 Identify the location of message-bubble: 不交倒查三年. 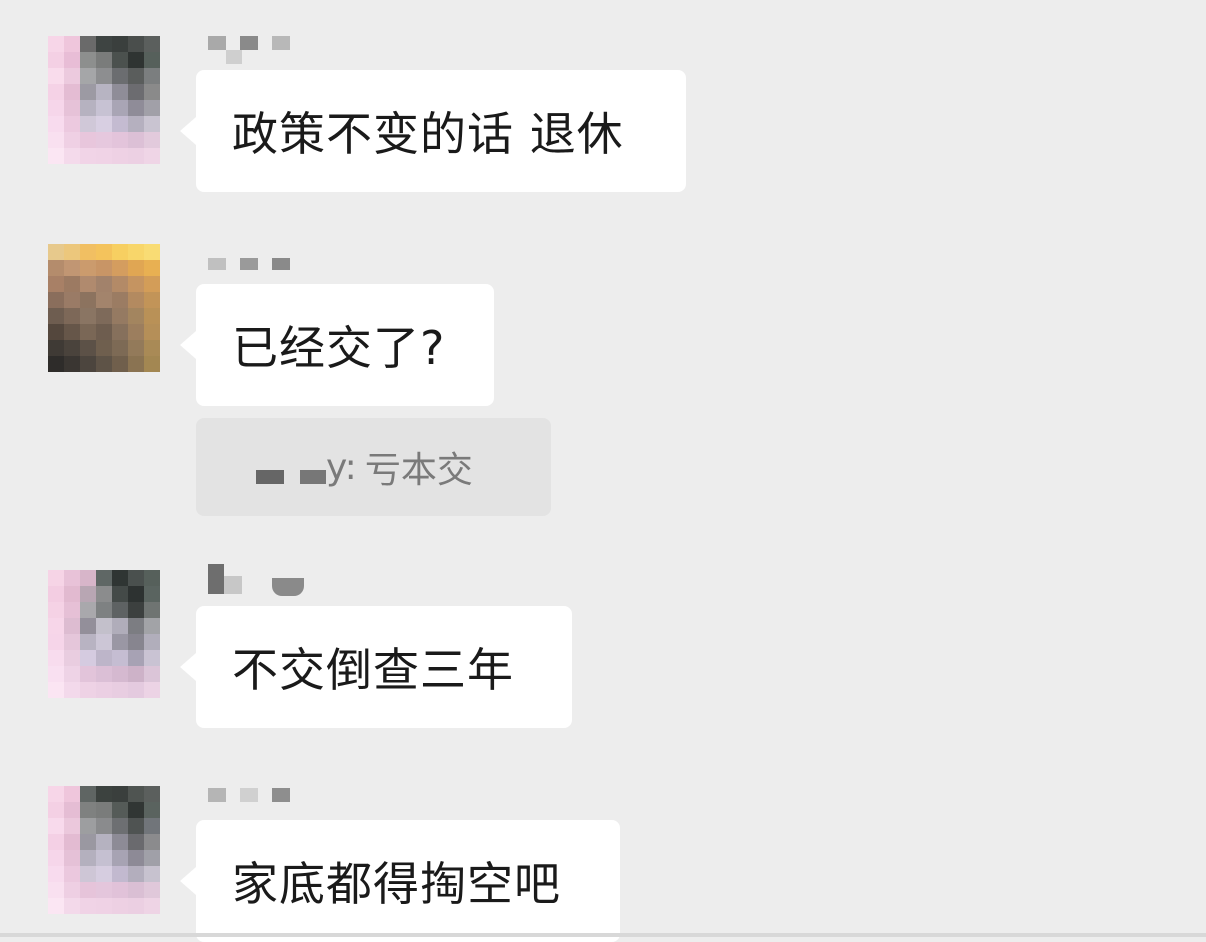
(376, 667).